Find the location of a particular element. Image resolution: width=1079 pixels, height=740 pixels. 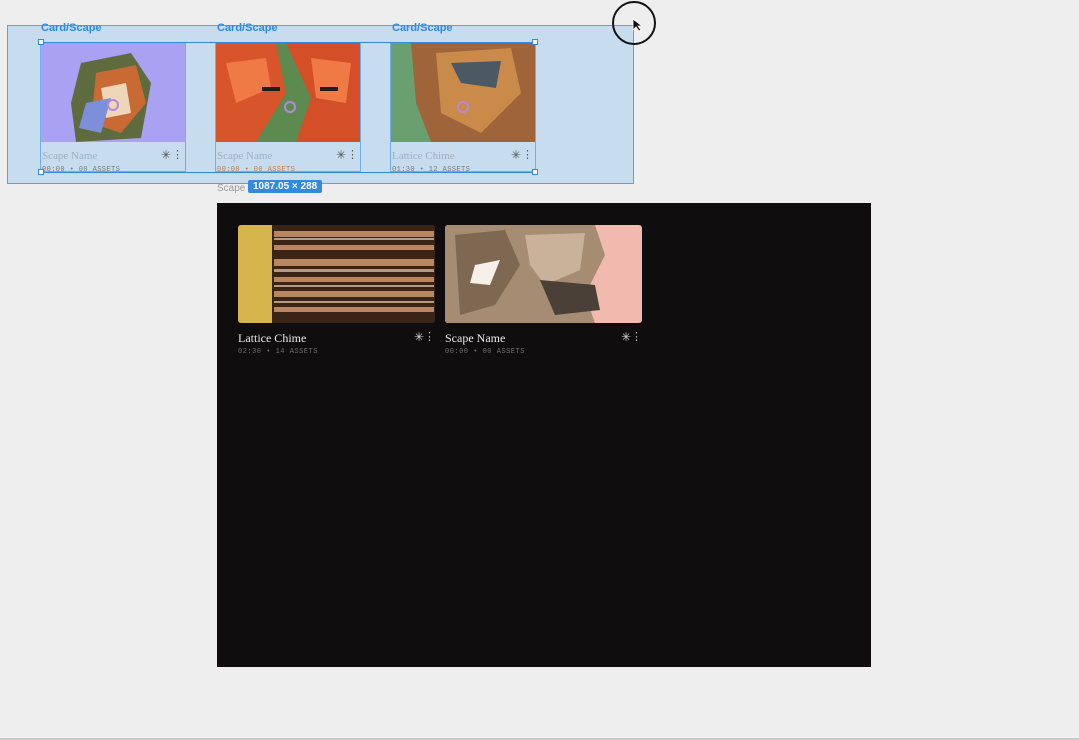

scape-card-1: Lattice Chime 02:30 • 14 ASSETS ✳ ⋮ is located at coordinates (336, 290).